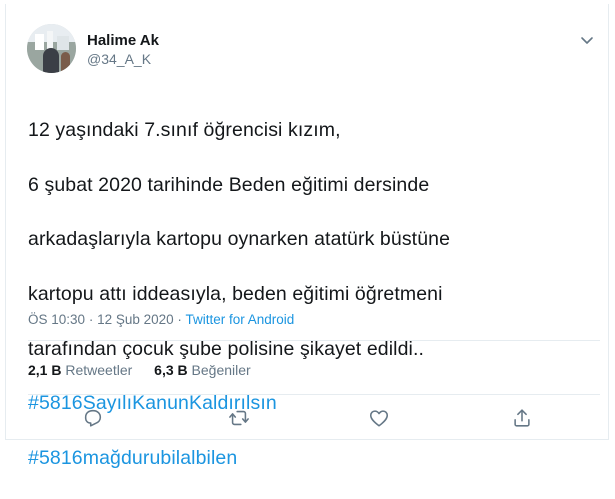 The image size is (615, 499). Describe the element at coordinates (135, 319) in the screenshot. I see `tweet-date: 12 Şub 2020` at that location.